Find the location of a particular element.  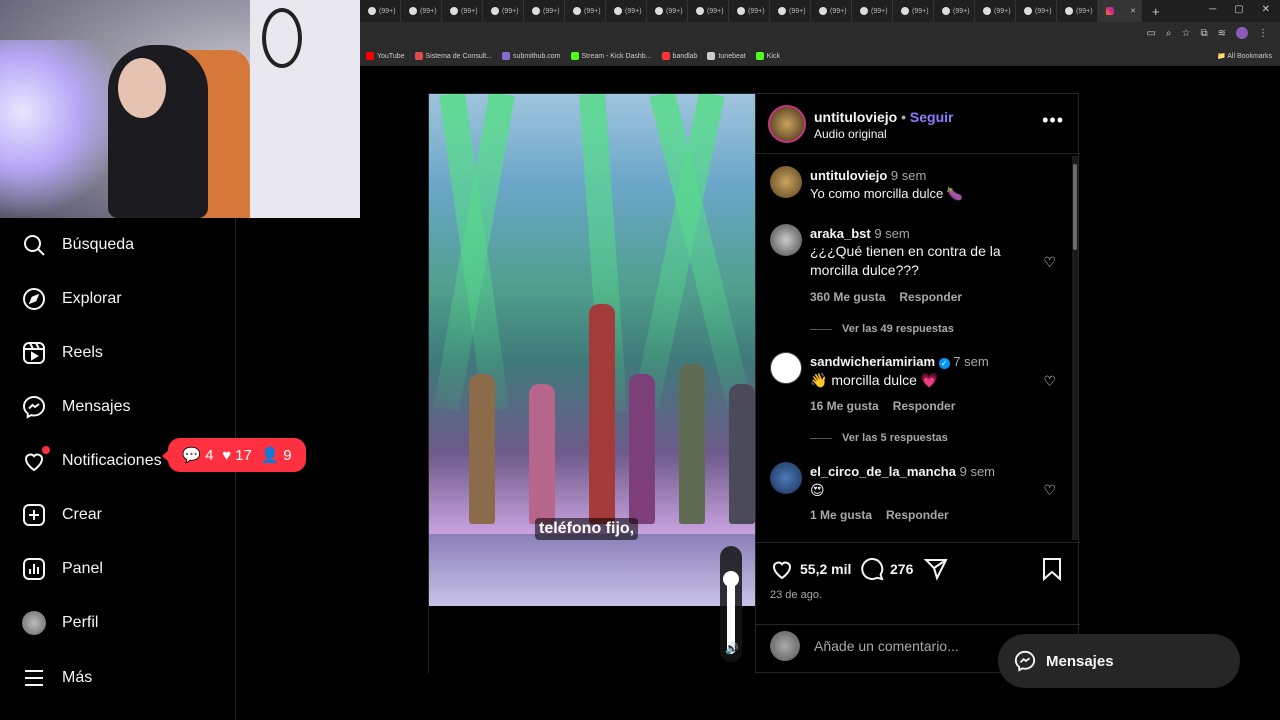

sidepanel-icon: ≋ is located at coordinates (1222, 33).